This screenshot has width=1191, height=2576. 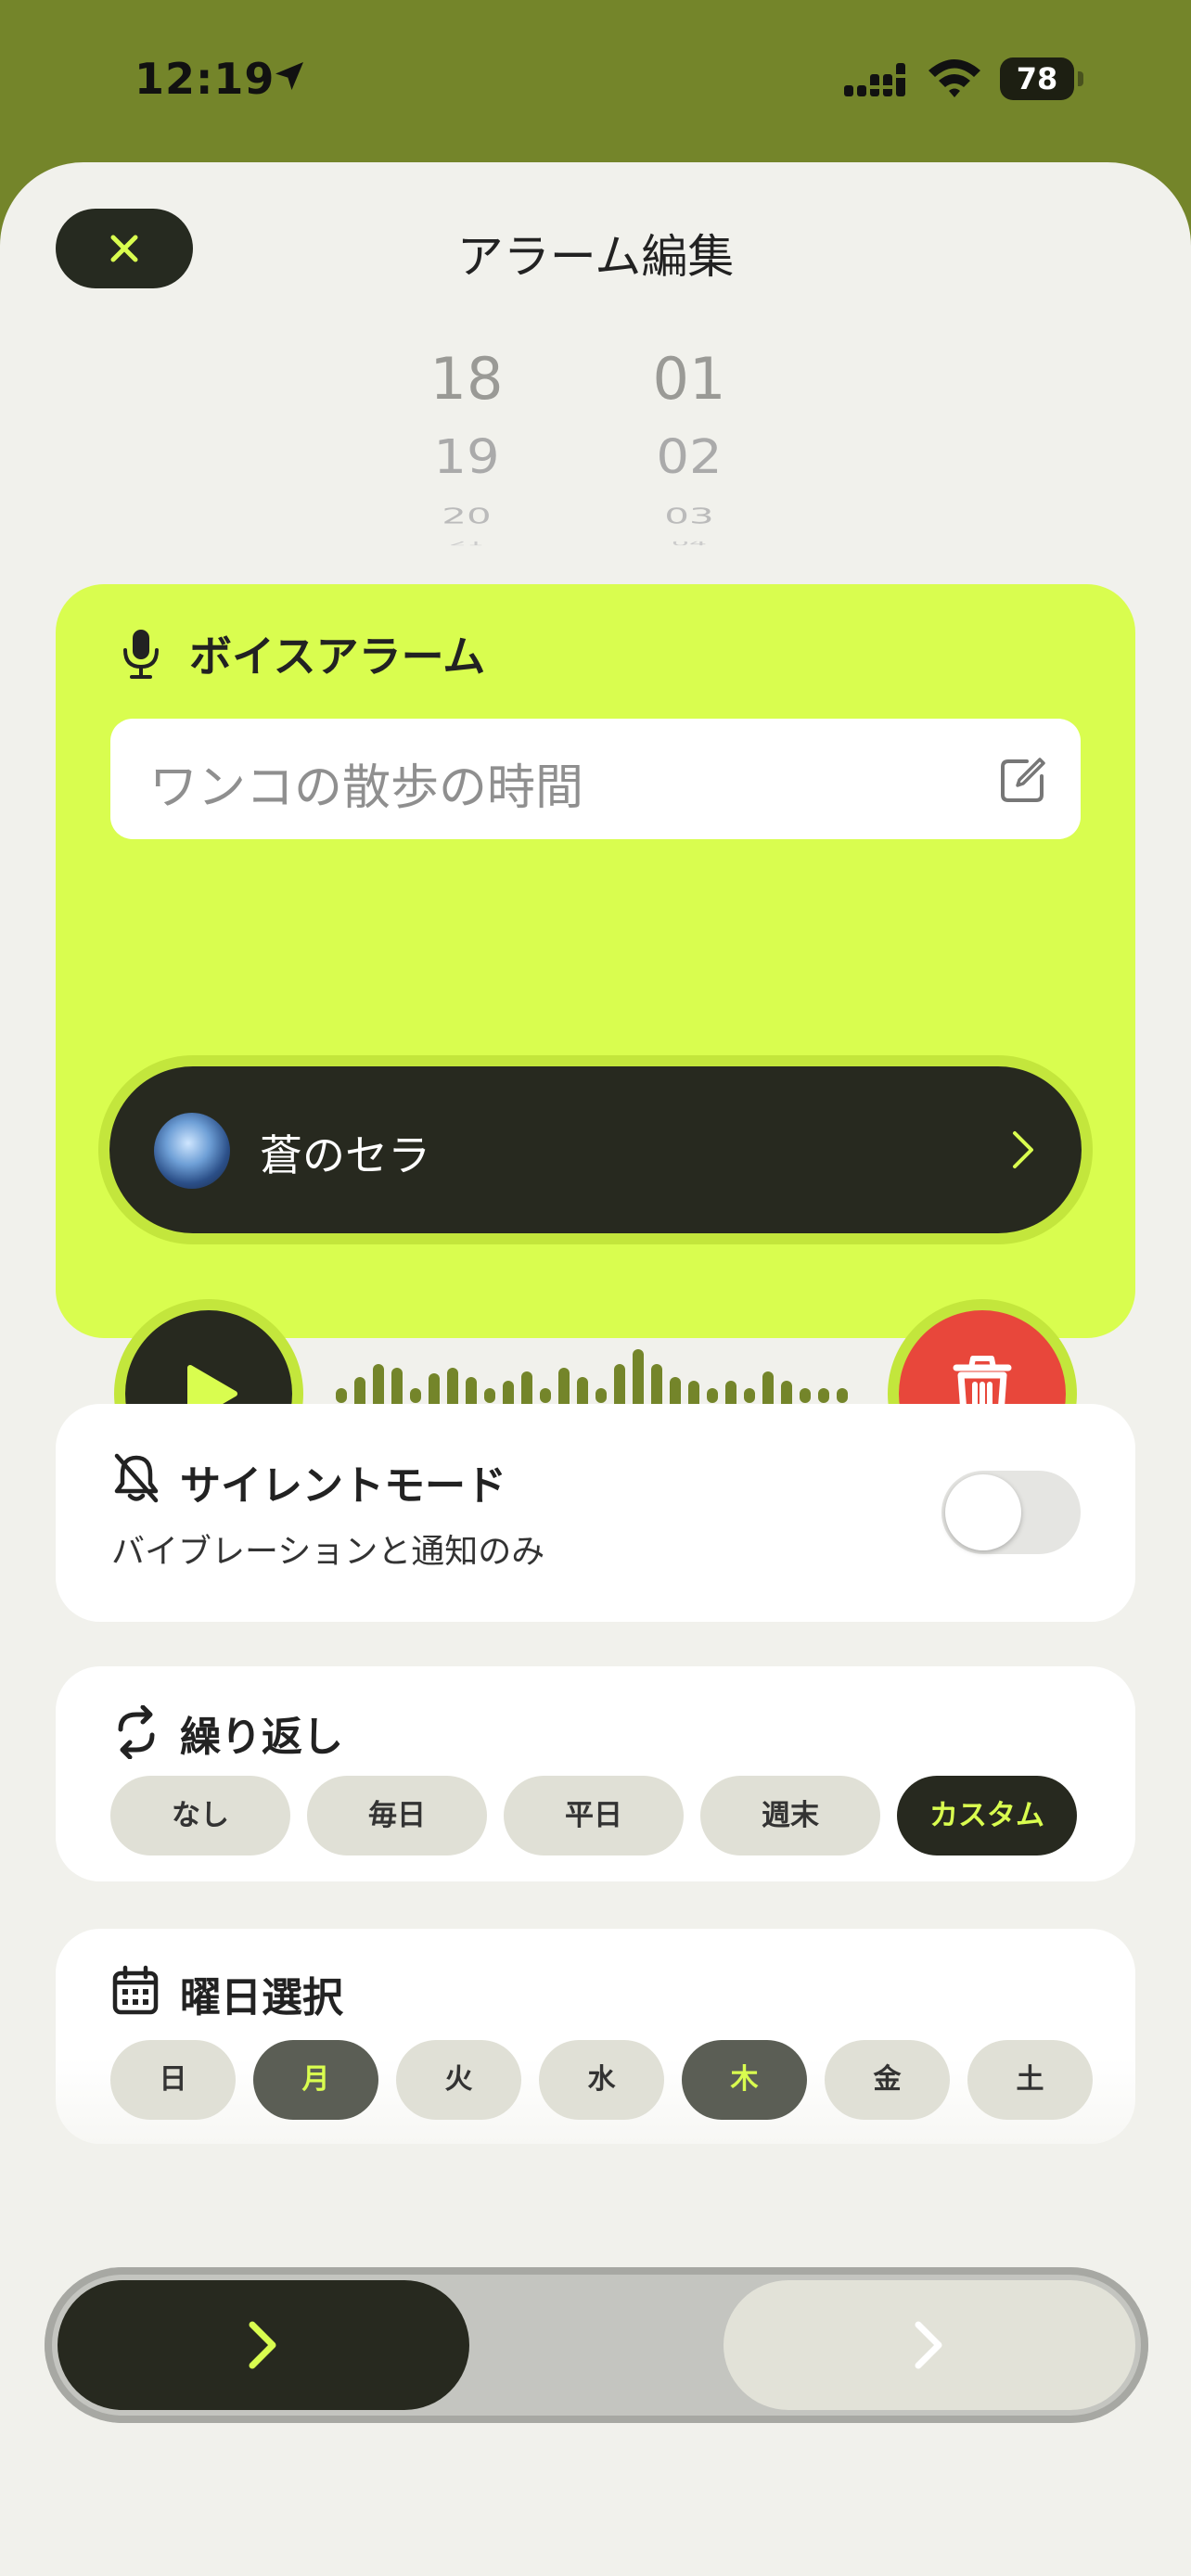 I want to click on hour-option: 19, so click(x=466, y=458).